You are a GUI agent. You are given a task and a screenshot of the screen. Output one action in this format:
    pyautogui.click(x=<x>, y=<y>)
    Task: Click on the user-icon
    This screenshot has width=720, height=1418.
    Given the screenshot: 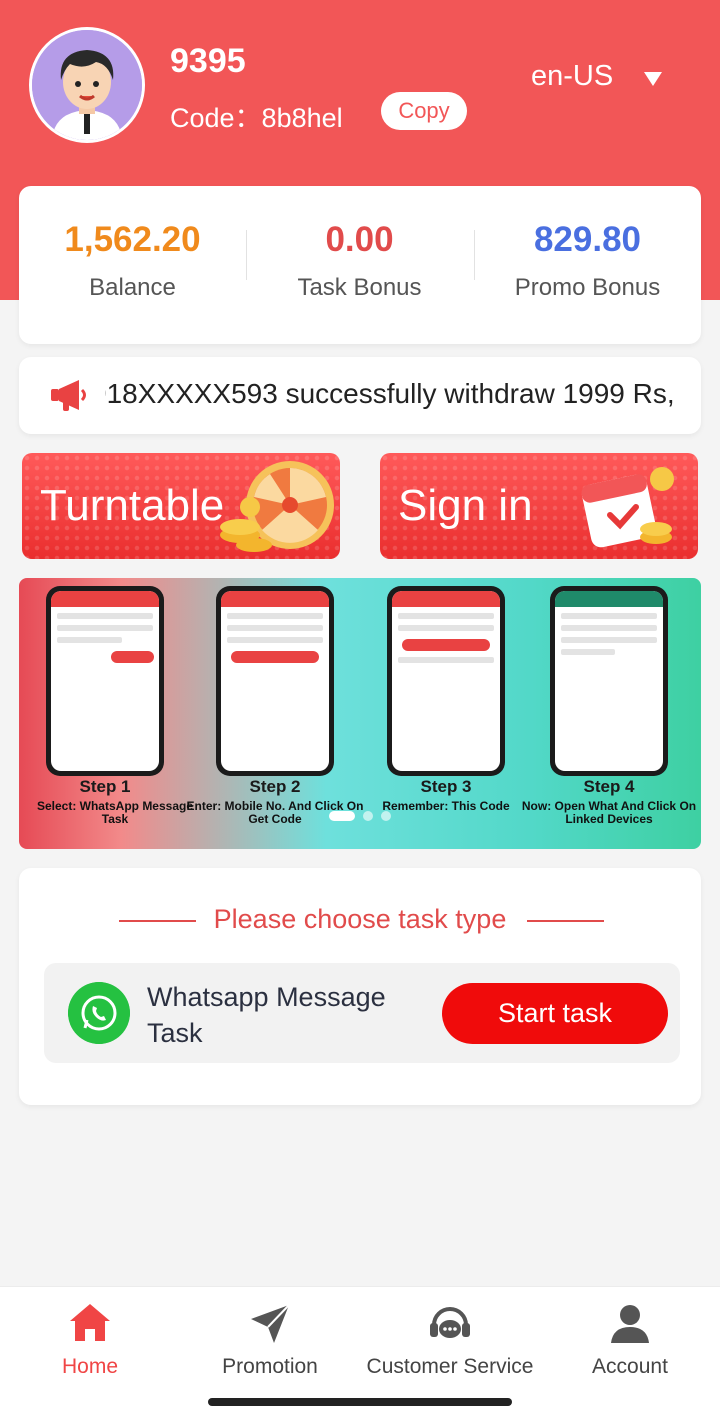 What is the action you would take?
    pyautogui.click(x=630, y=1324)
    